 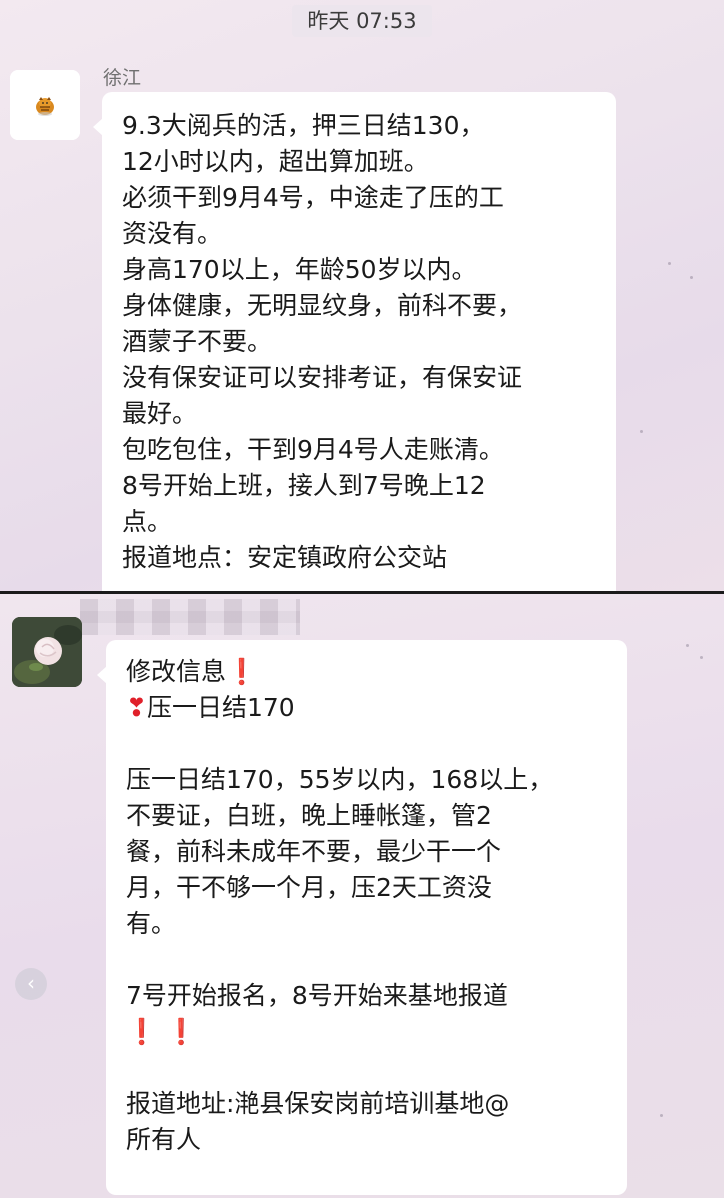 I want to click on message-line: 9.3大阅兵的活，押三日结130，, so click(x=303, y=125).